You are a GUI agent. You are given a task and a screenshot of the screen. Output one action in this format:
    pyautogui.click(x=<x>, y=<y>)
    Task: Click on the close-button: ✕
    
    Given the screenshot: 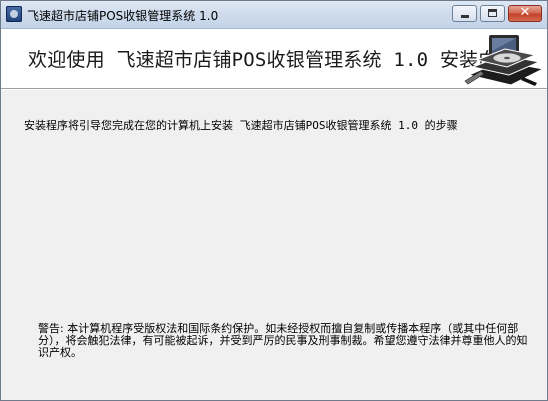 What is the action you would take?
    pyautogui.click(x=525, y=13)
    